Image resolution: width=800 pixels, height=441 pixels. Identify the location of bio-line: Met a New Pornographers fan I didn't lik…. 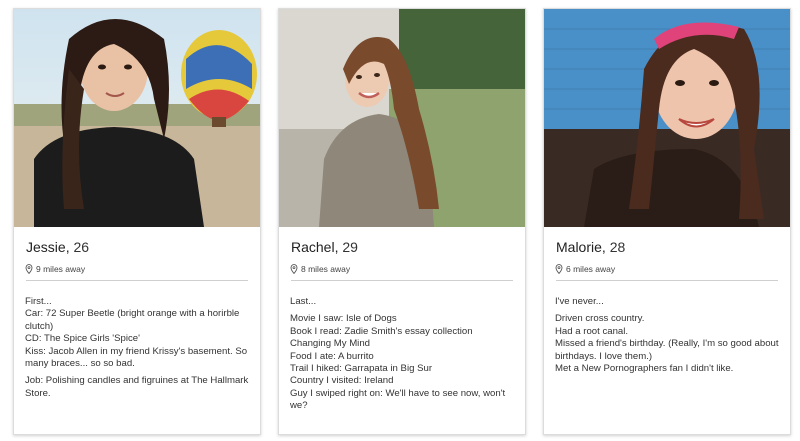
(644, 369).